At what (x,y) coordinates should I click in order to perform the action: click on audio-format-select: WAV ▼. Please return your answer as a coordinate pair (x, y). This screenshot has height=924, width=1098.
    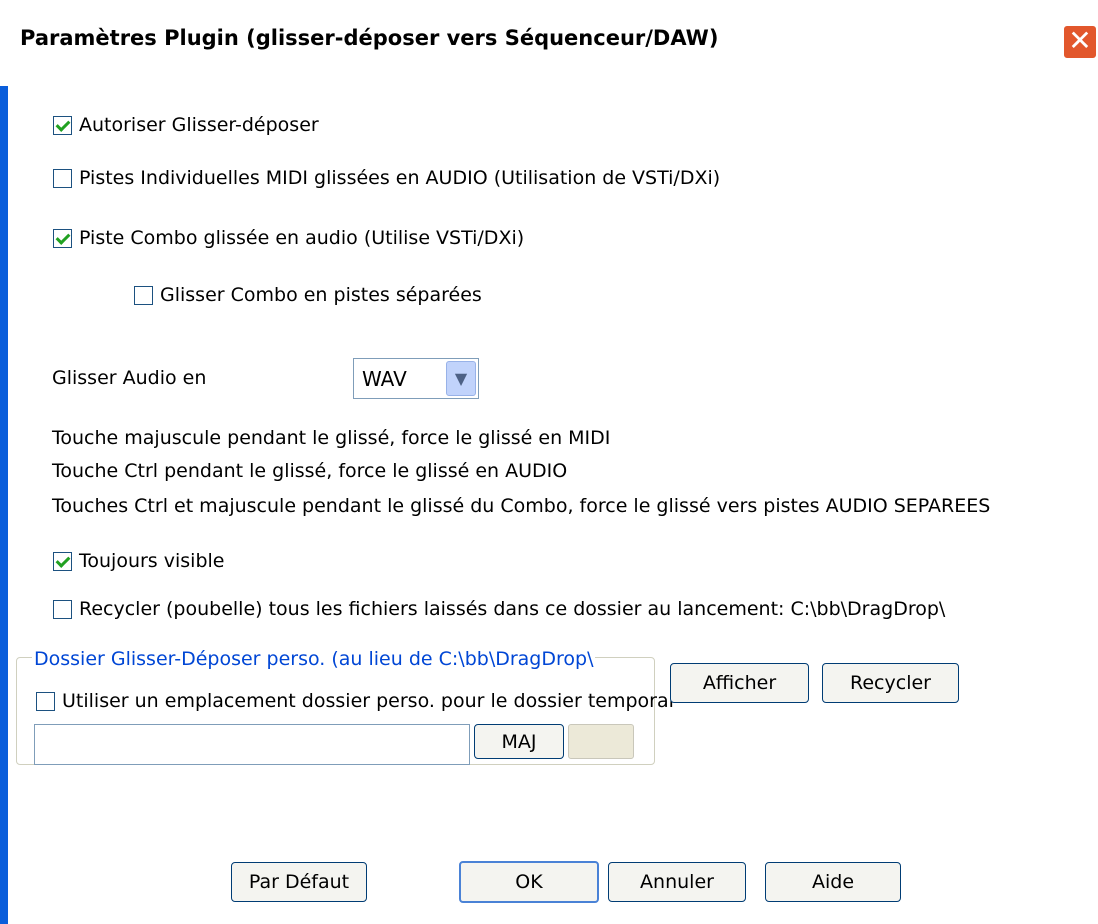
    Looking at the image, I should click on (416, 378).